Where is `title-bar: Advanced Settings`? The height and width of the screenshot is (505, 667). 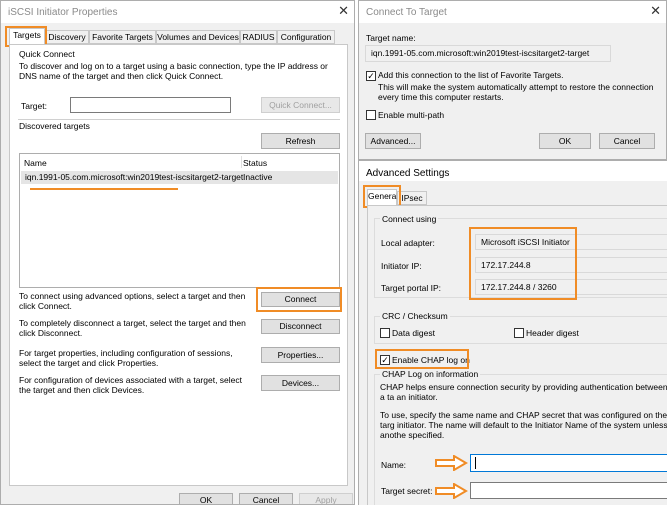
title-bar: Advanced Settings is located at coordinates (513, 171).